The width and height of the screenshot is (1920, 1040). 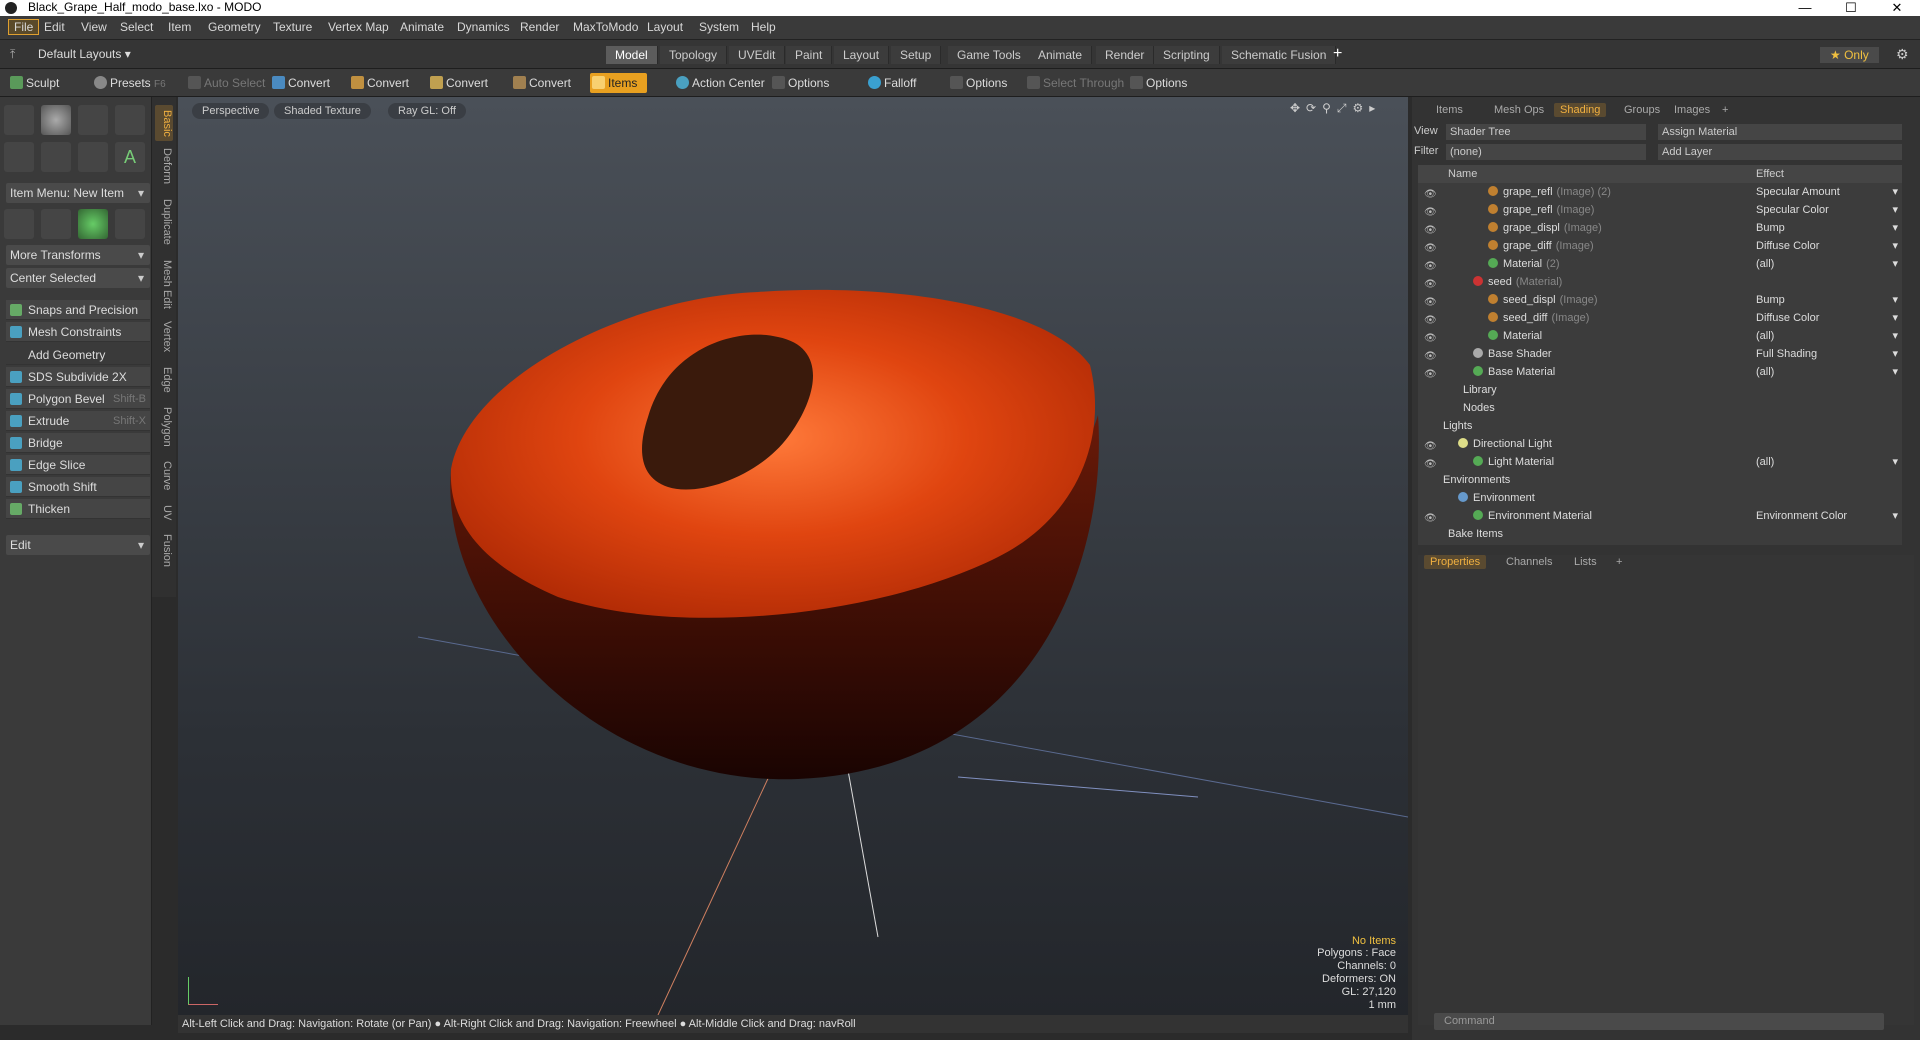 I want to click on add-geometry-header: Add Geometry, so click(x=78, y=355).